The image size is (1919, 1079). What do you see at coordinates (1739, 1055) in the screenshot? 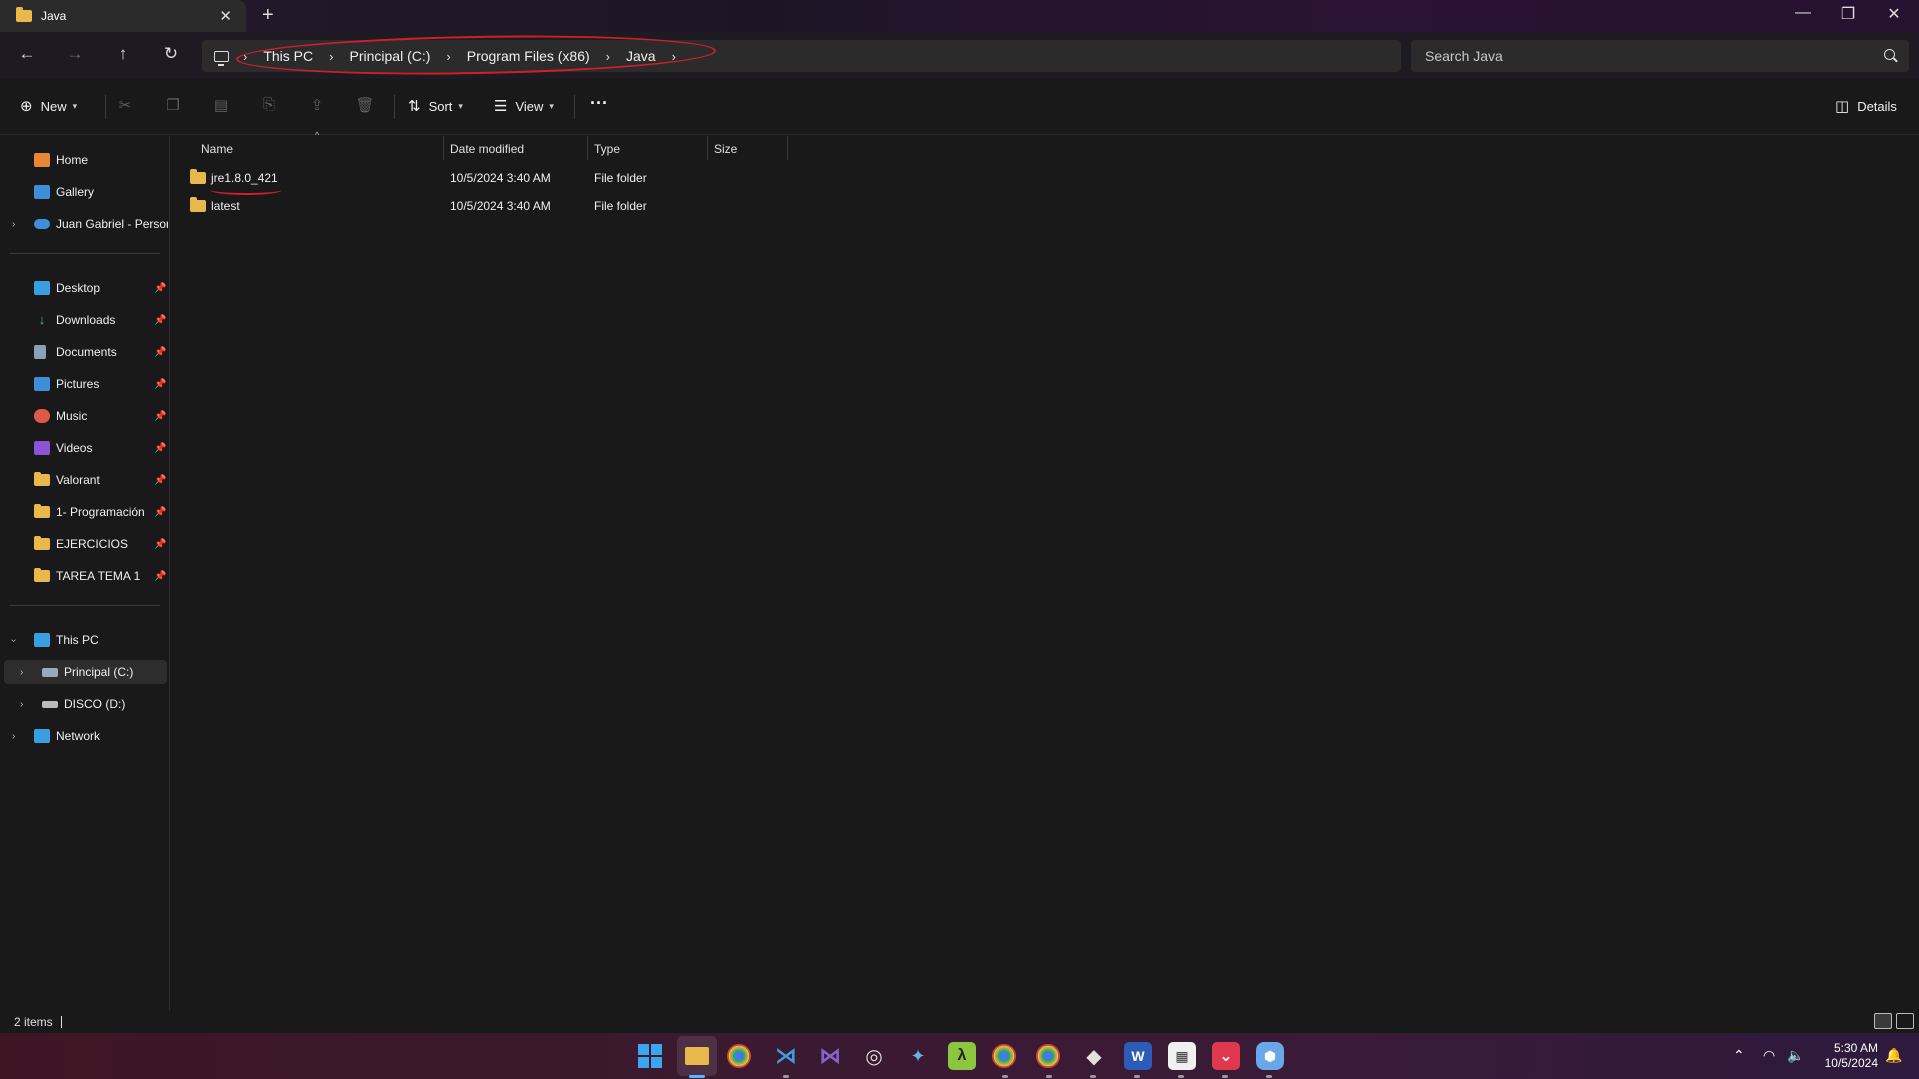
I see `show-hidden-icons-icon: ⌃` at bounding box center [1739, 1055].